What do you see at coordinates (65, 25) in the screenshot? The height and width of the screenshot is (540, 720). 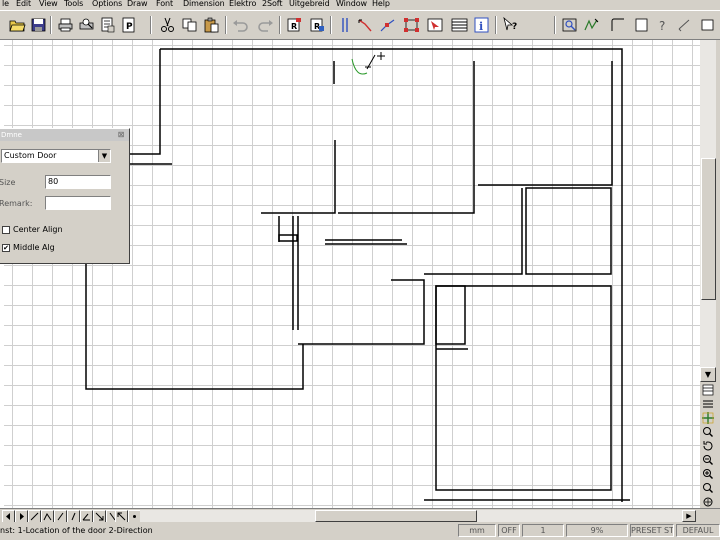 I see `print-icon` at bounding box center [65, 25].